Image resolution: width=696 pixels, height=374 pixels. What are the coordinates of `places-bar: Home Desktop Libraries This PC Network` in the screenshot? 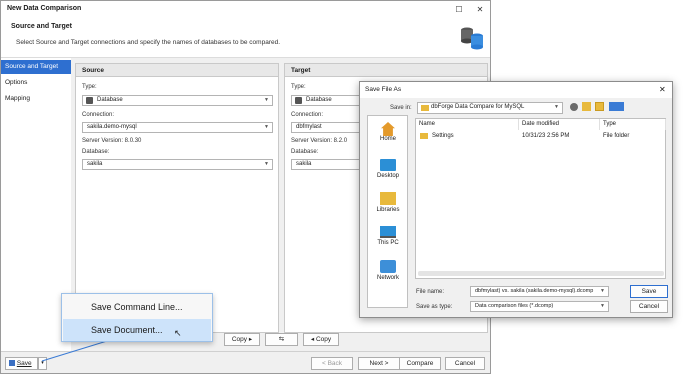 It's located at (387, 211).